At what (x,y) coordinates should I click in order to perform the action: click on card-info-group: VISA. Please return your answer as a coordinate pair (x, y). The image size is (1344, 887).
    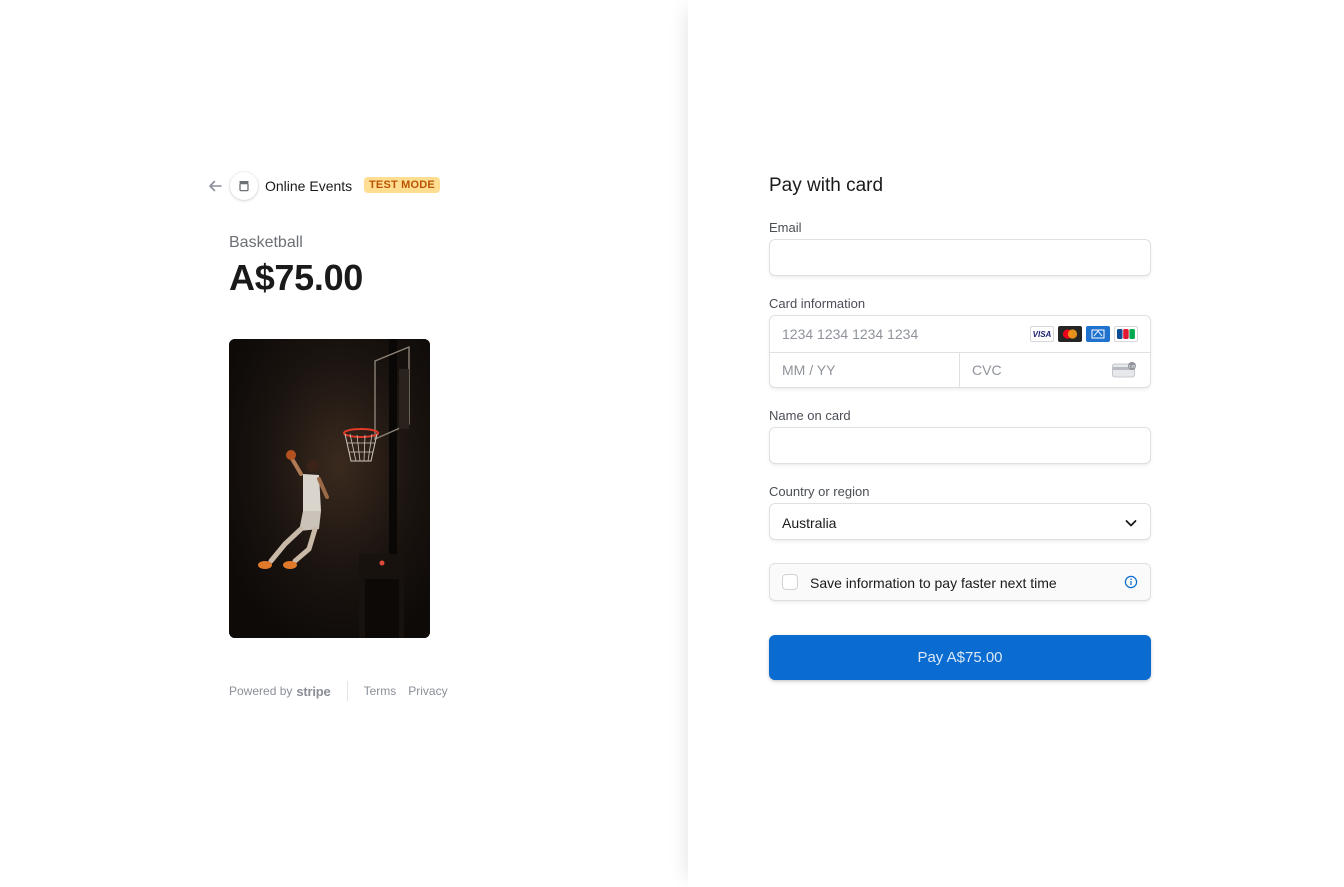
    Looking at the image, I should click on (960, 351).